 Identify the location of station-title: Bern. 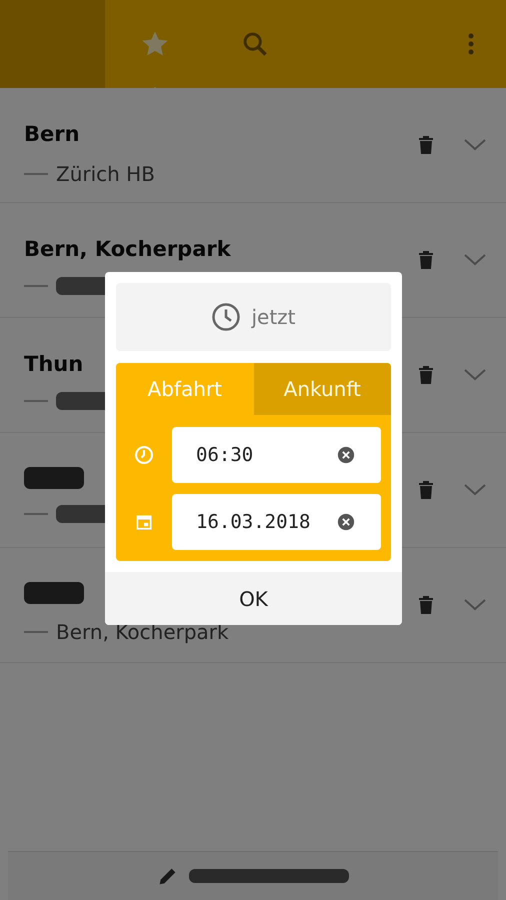
(52, 134).